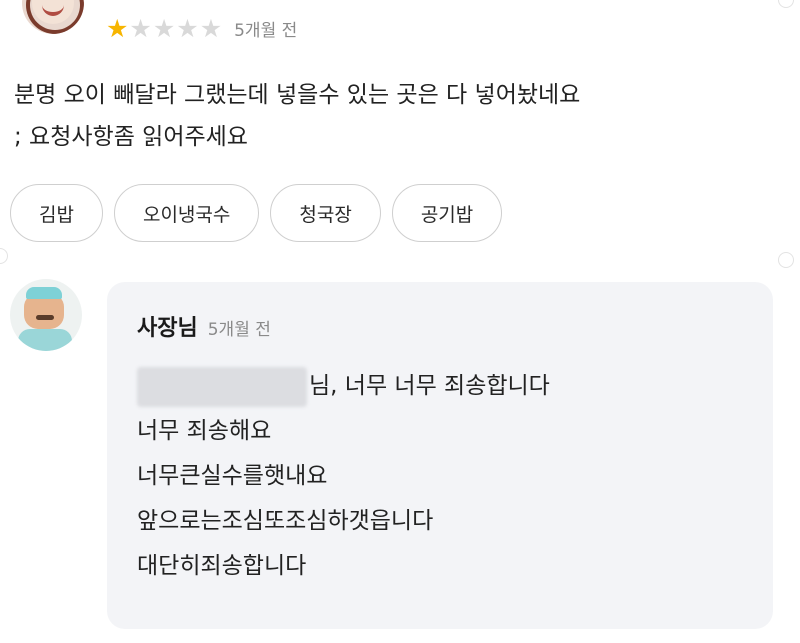 This screenshot has height=643, width=800. What do you see at coordinates (239, 330) in the screenshot?
I see `reply-time: 5개월 전` at bounding box center [239, 330].